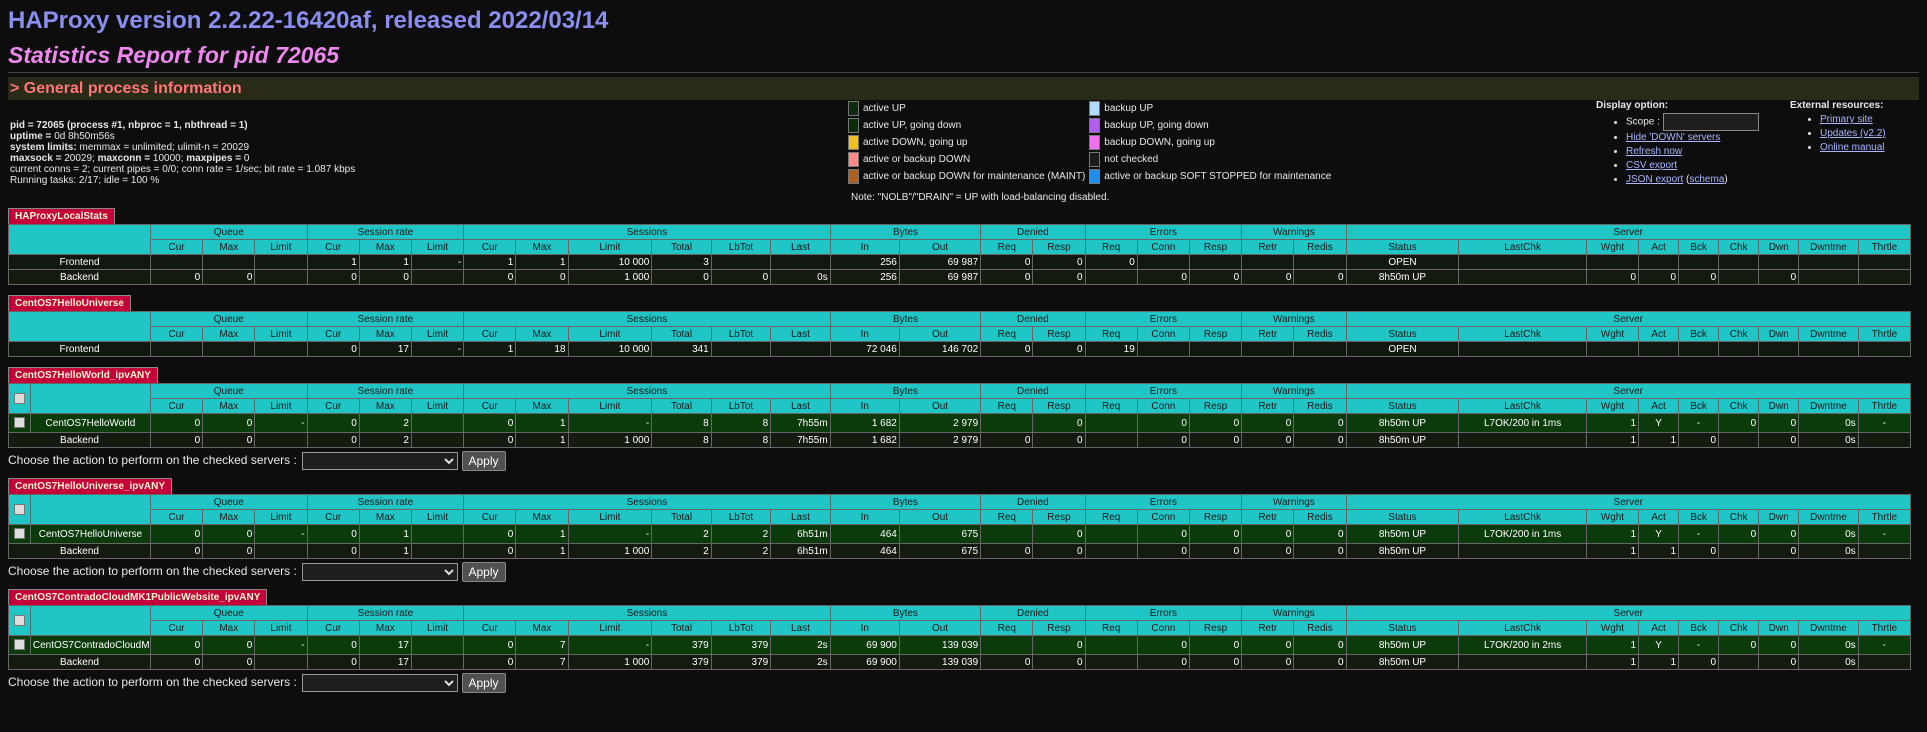 Image resolution: width=1927 pixels, height=732 pixels. I want to click on column-header: Redis, so click(1320, 628).